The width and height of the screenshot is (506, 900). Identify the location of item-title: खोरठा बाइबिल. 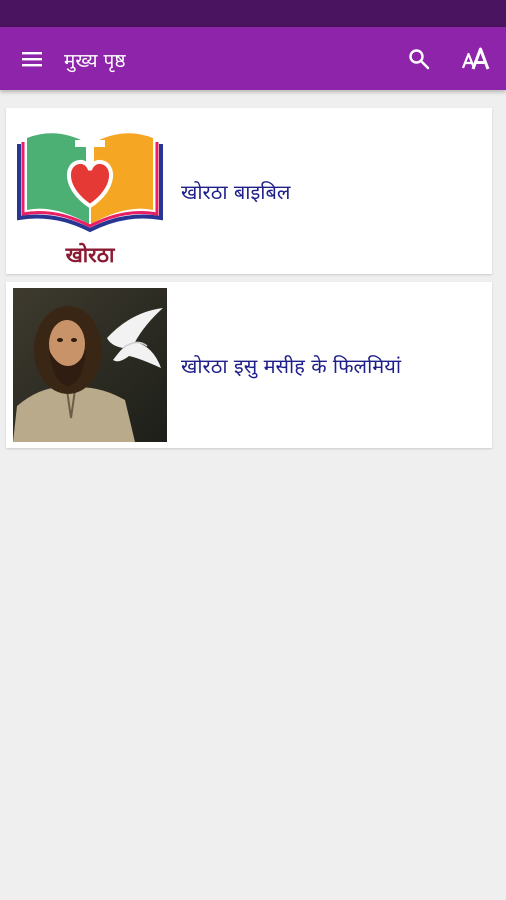
(236, 191).